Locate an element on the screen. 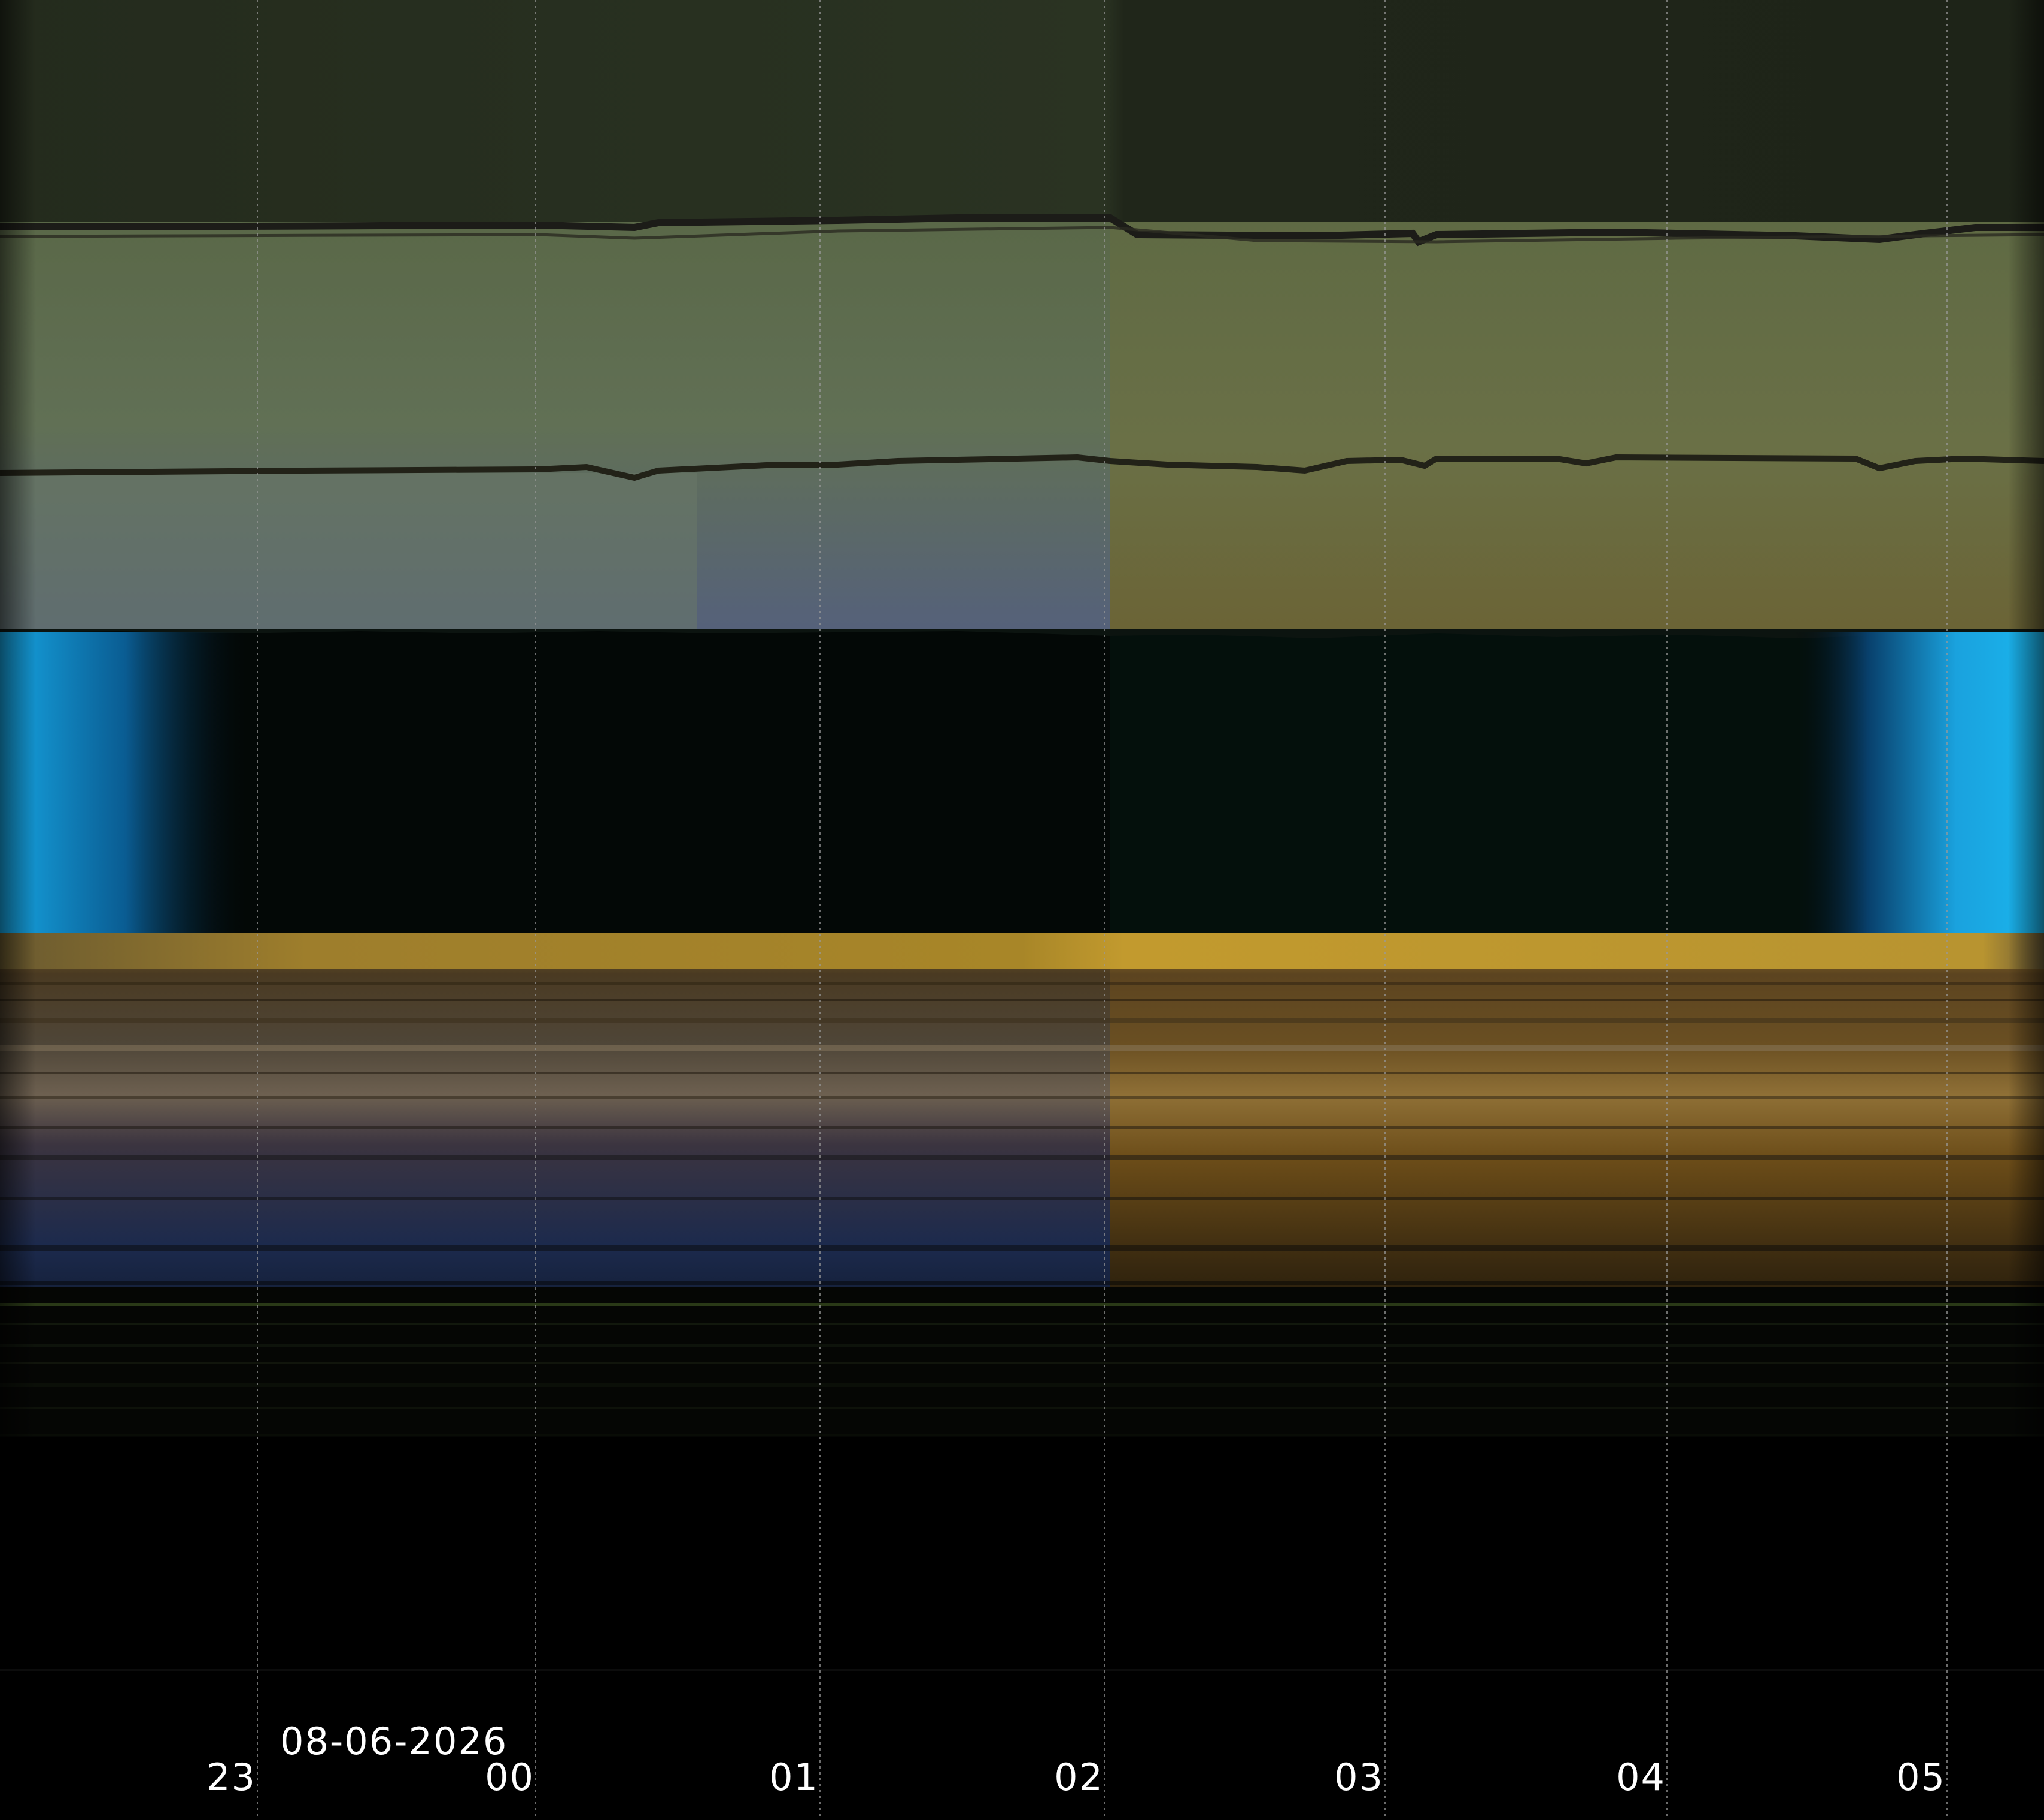 The height and width of the screenshot is (1820, 2044). tick-label-01: 01 is located at coordinates (794, 1777).